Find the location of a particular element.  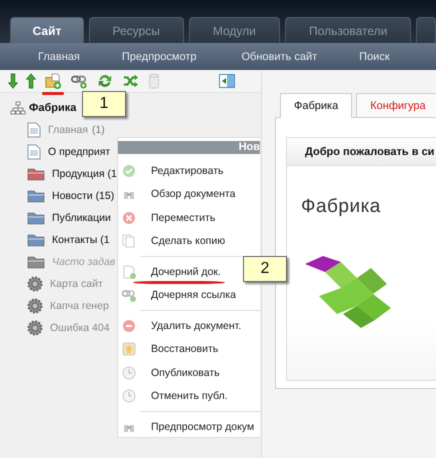

down-arrow-icon is located at coordinates (13, 81).